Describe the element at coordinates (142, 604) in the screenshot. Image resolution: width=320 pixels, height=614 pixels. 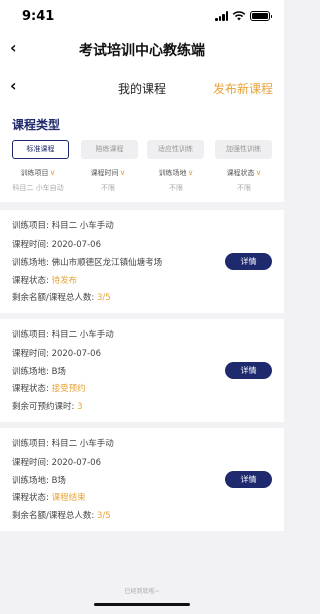
I see `home-indicator` at that location.